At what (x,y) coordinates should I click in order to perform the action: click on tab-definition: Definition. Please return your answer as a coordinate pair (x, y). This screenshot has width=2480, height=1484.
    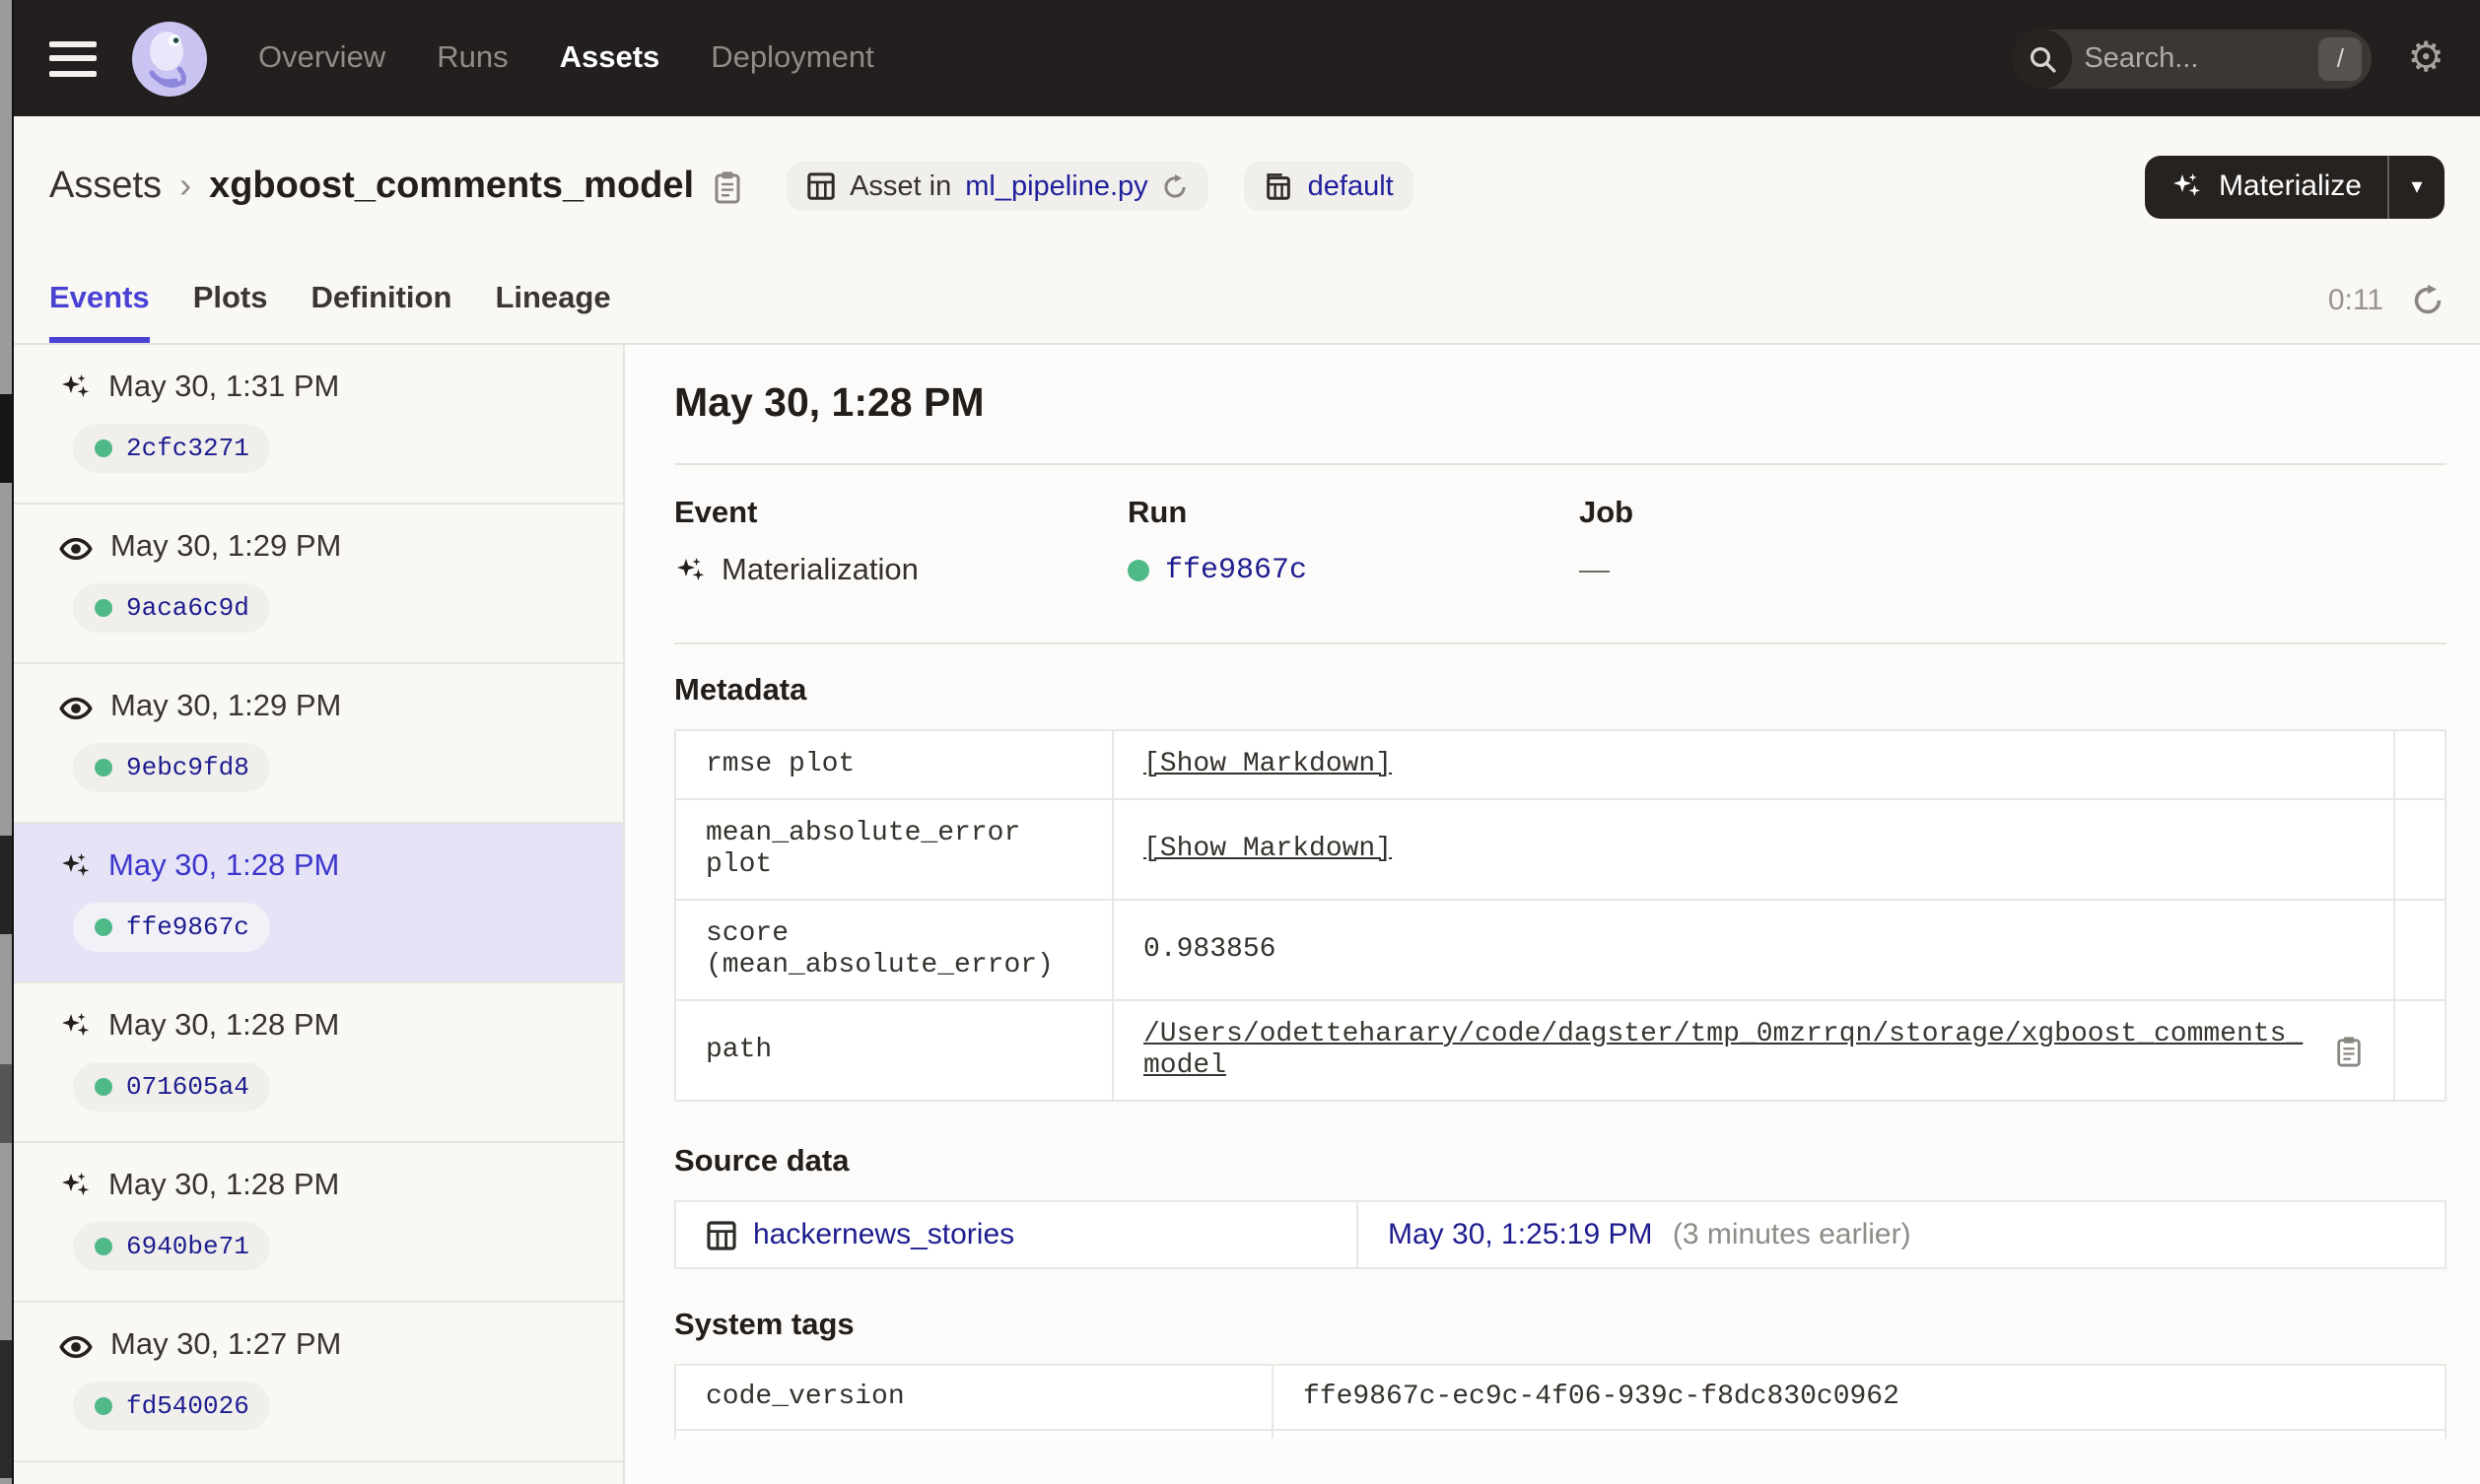
    Looking at the image, I should click on (381, 299).